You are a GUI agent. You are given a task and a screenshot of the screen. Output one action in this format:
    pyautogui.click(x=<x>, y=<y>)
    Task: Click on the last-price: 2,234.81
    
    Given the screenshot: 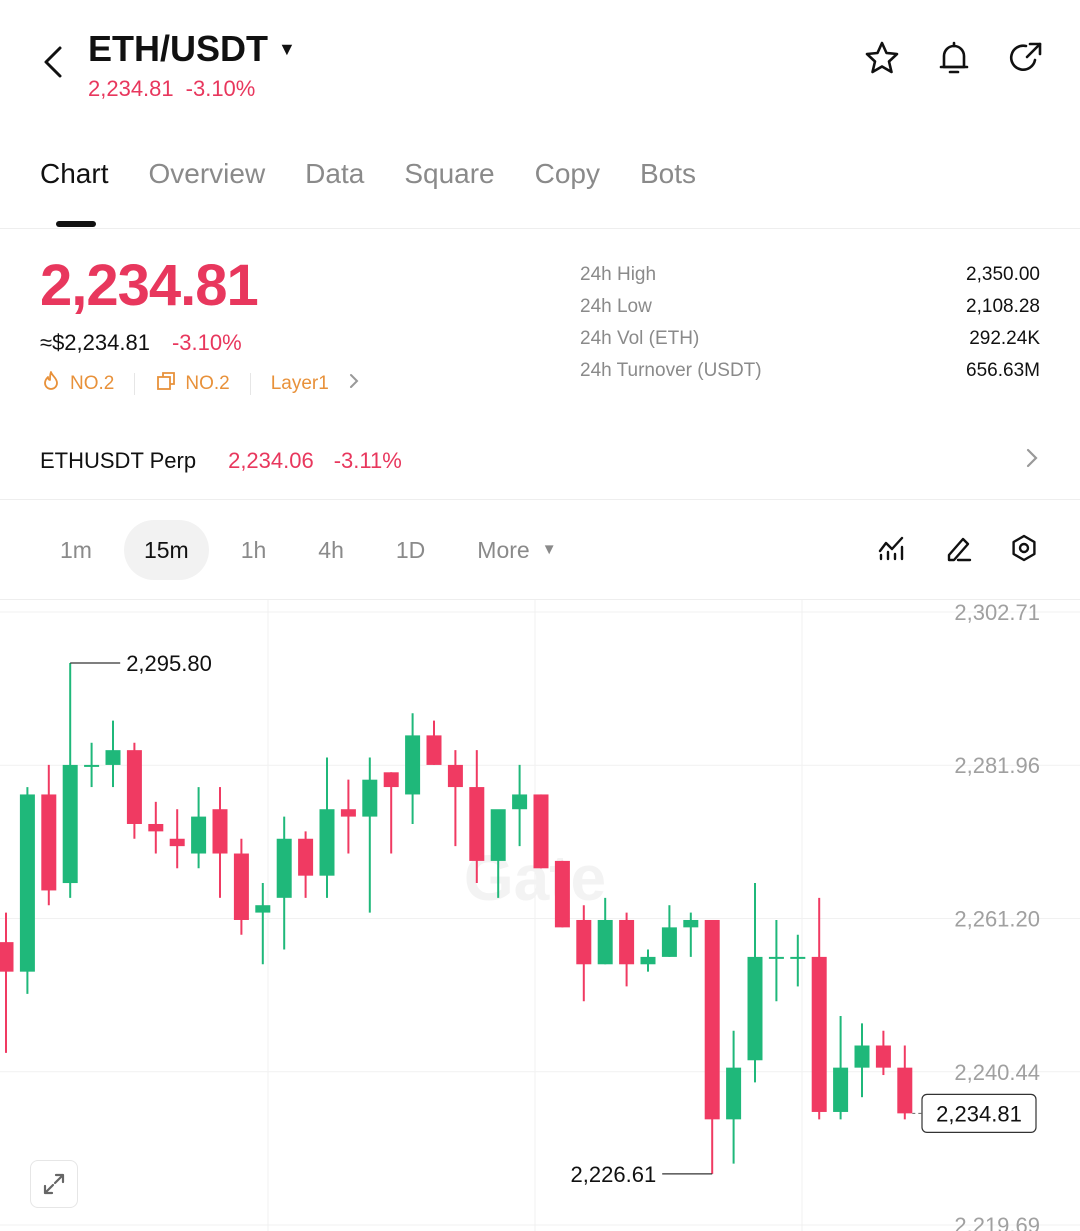 What is the action you would take?
    pyautogui.click(x=149, y=285)
    